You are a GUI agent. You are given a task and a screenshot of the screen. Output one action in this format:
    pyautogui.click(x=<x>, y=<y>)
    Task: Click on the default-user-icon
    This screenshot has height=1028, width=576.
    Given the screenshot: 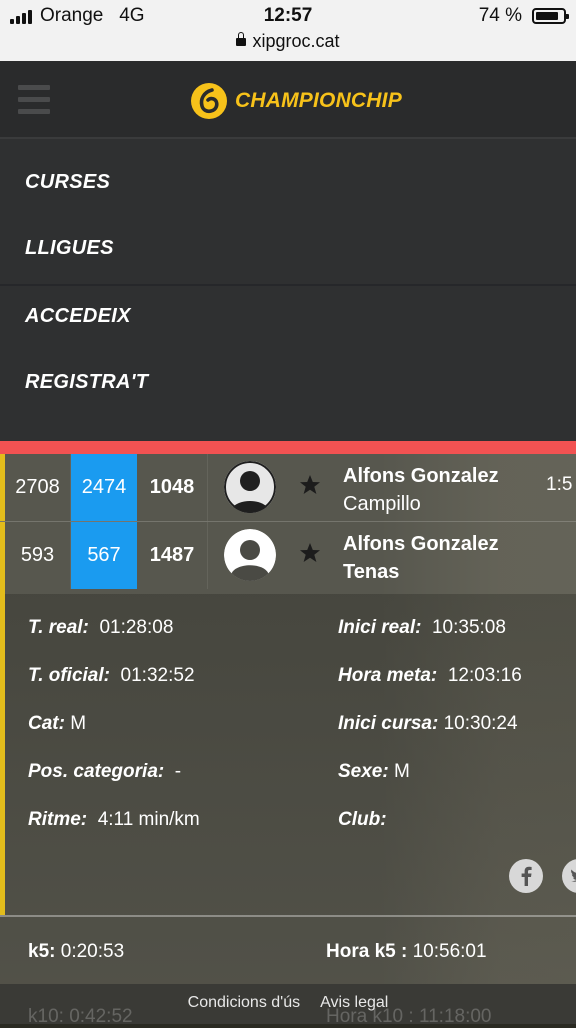 What is the action you would take?
    pyautogui.click(x=250, y=555)
    